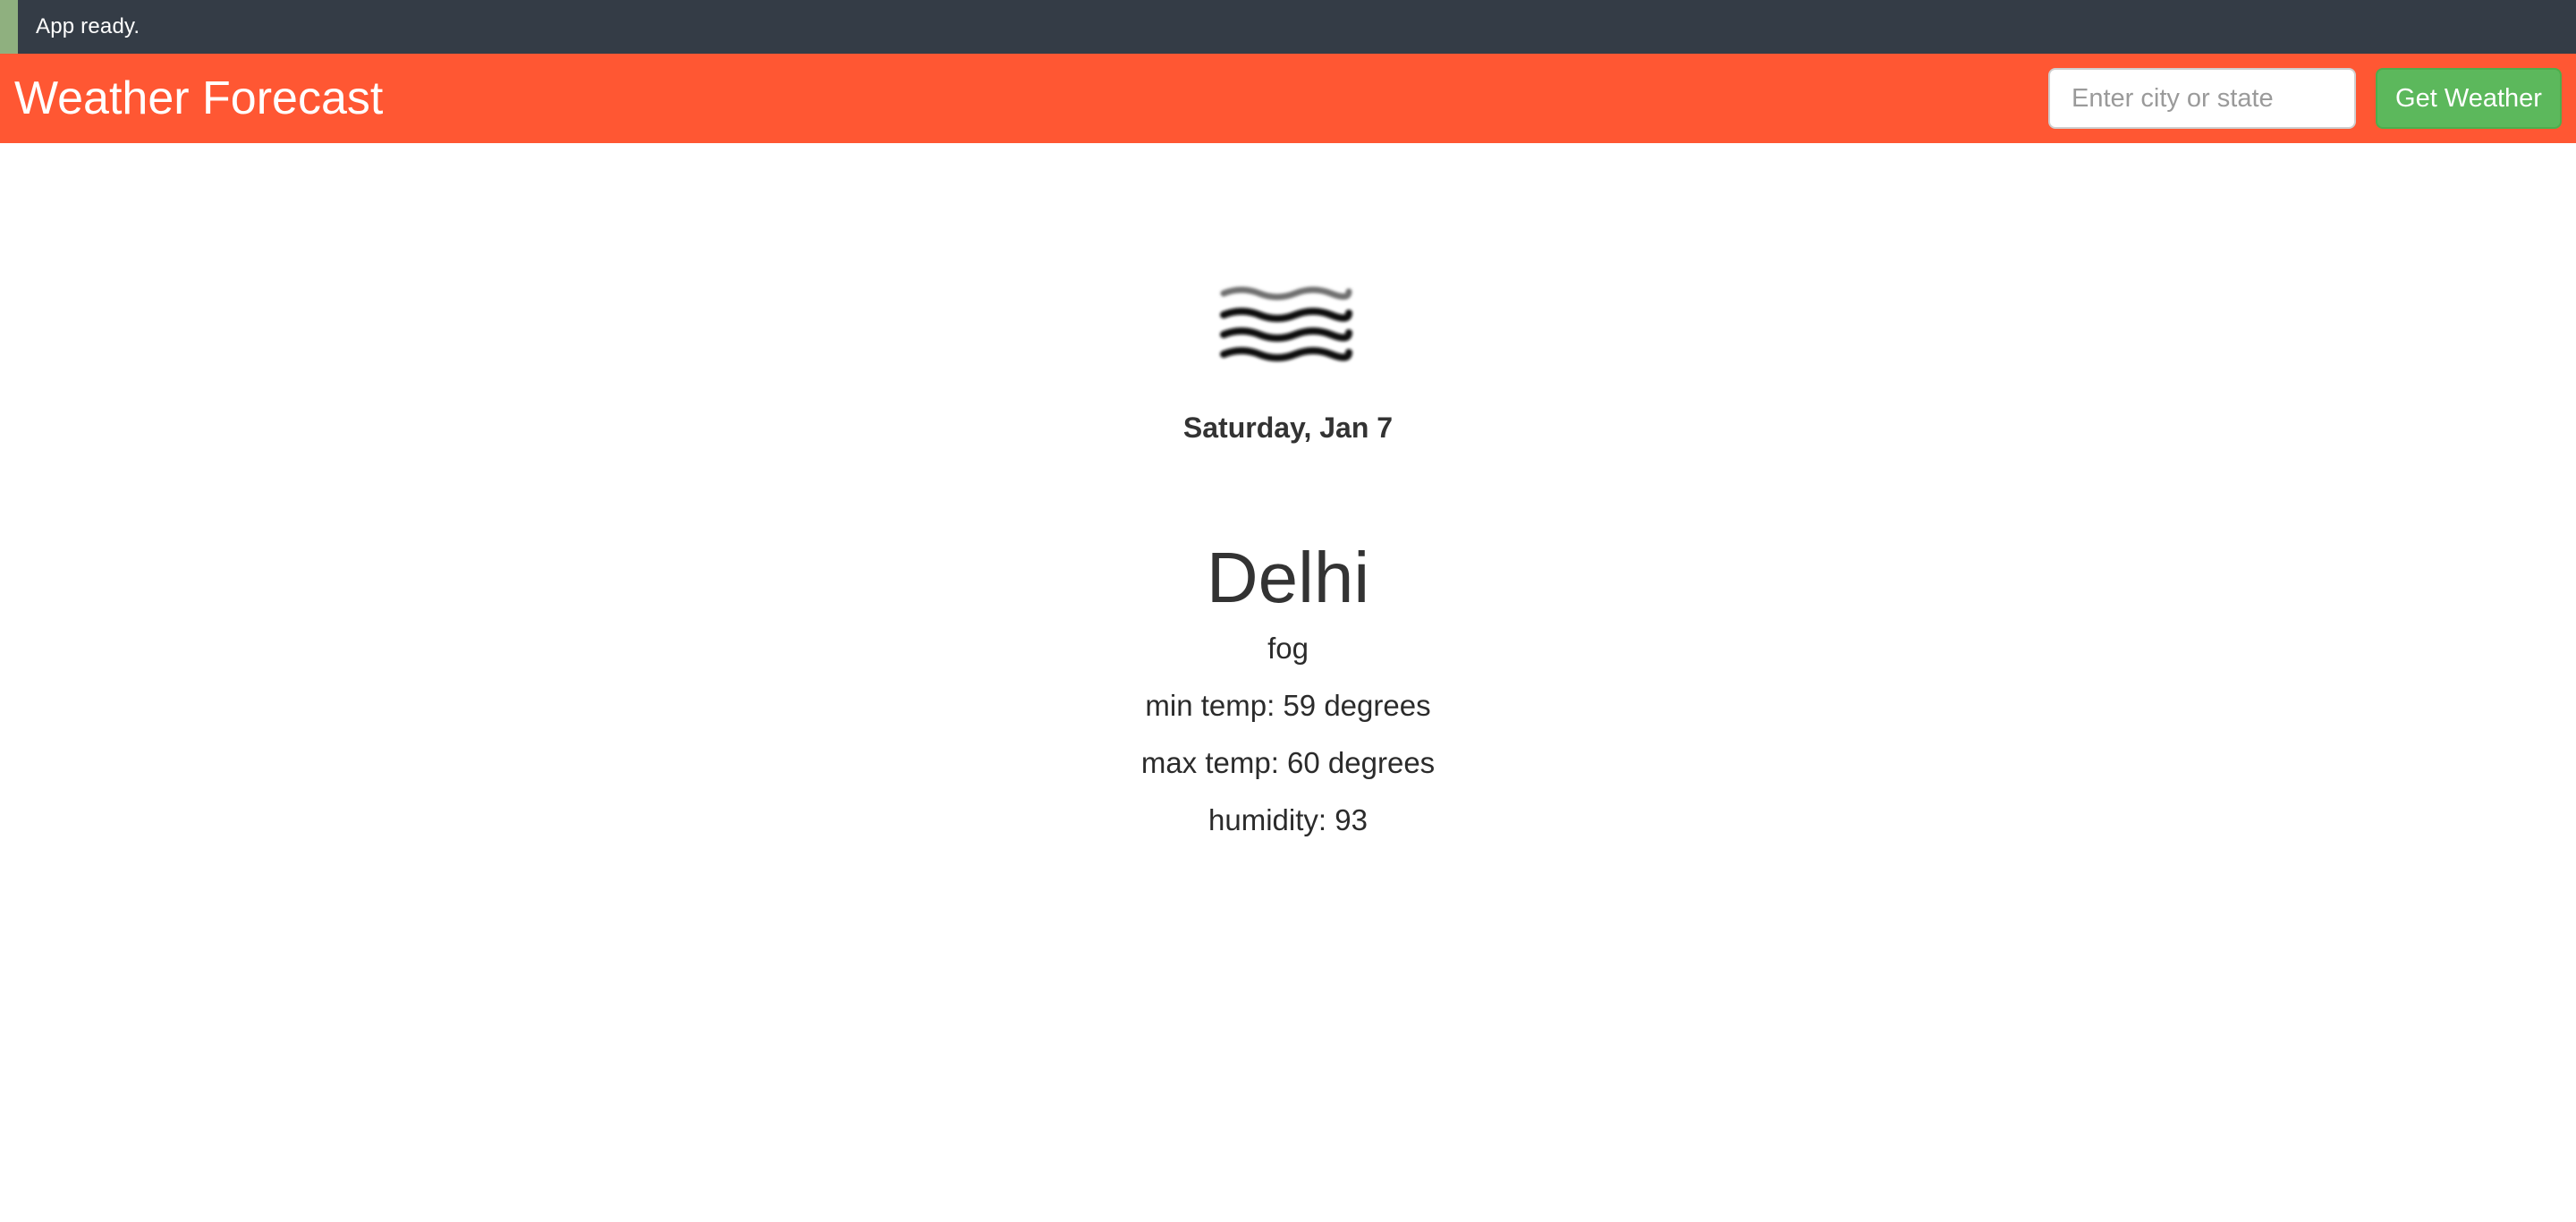 The image size is (2576, 1222). What do you see at coordinates (2469, 98) in the screenshot?
I see `get-weather-button: Get Weather` at bounding box center [2469, 98].